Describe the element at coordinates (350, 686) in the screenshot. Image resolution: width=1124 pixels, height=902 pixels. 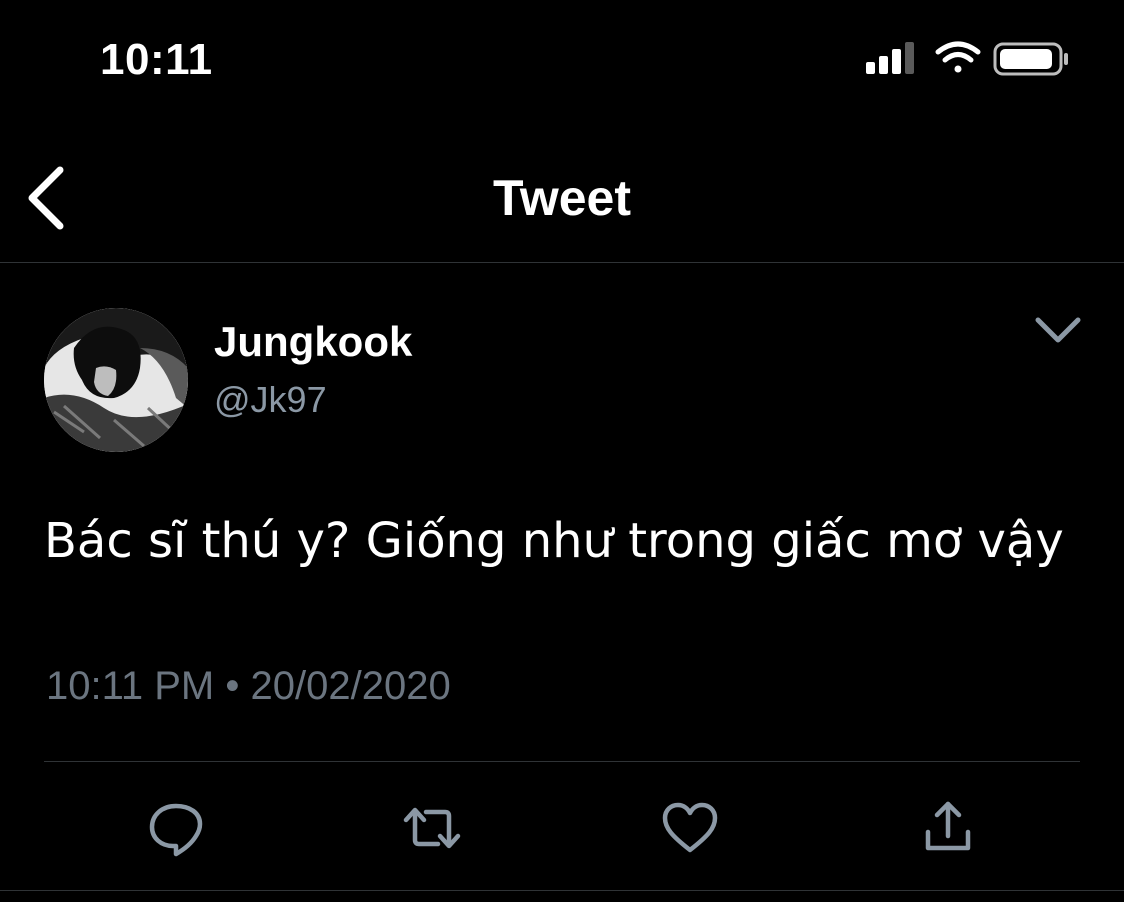
I see `tweet-date: 20/02/2020` at that location.